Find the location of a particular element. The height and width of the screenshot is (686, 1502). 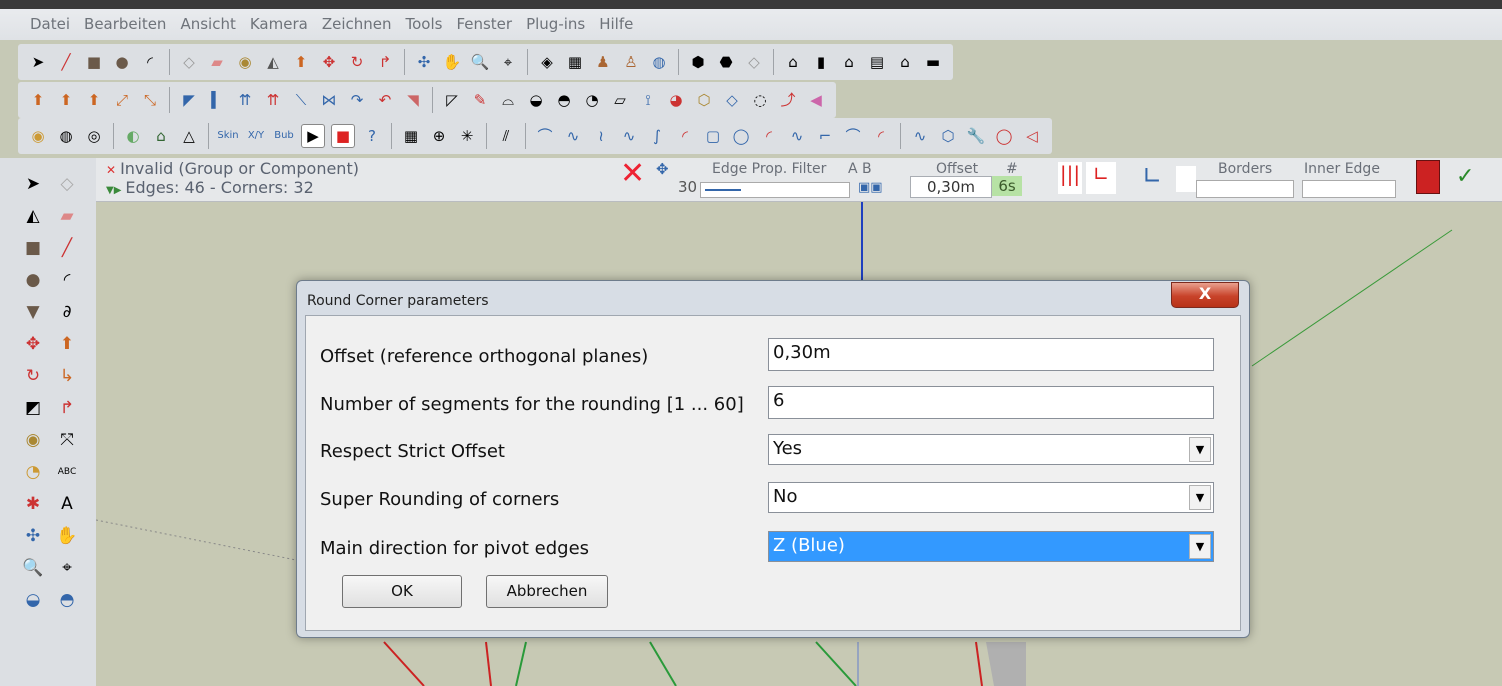

share-icon: ◇ is located at coordinates (754, 62).